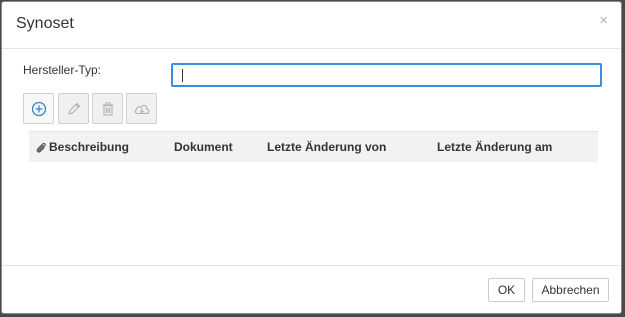 Image resolution: width=625 pixels, height=317 pixels. Describe the element at coordinates (203, 147) in the screenshot. I see `column-header-dokument: Dokument` at that location.